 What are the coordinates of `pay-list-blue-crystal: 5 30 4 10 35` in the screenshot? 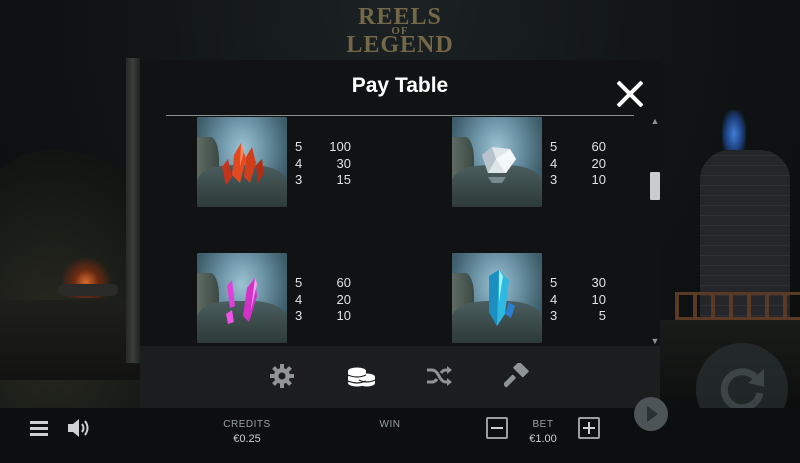 It's located at (576, 300).